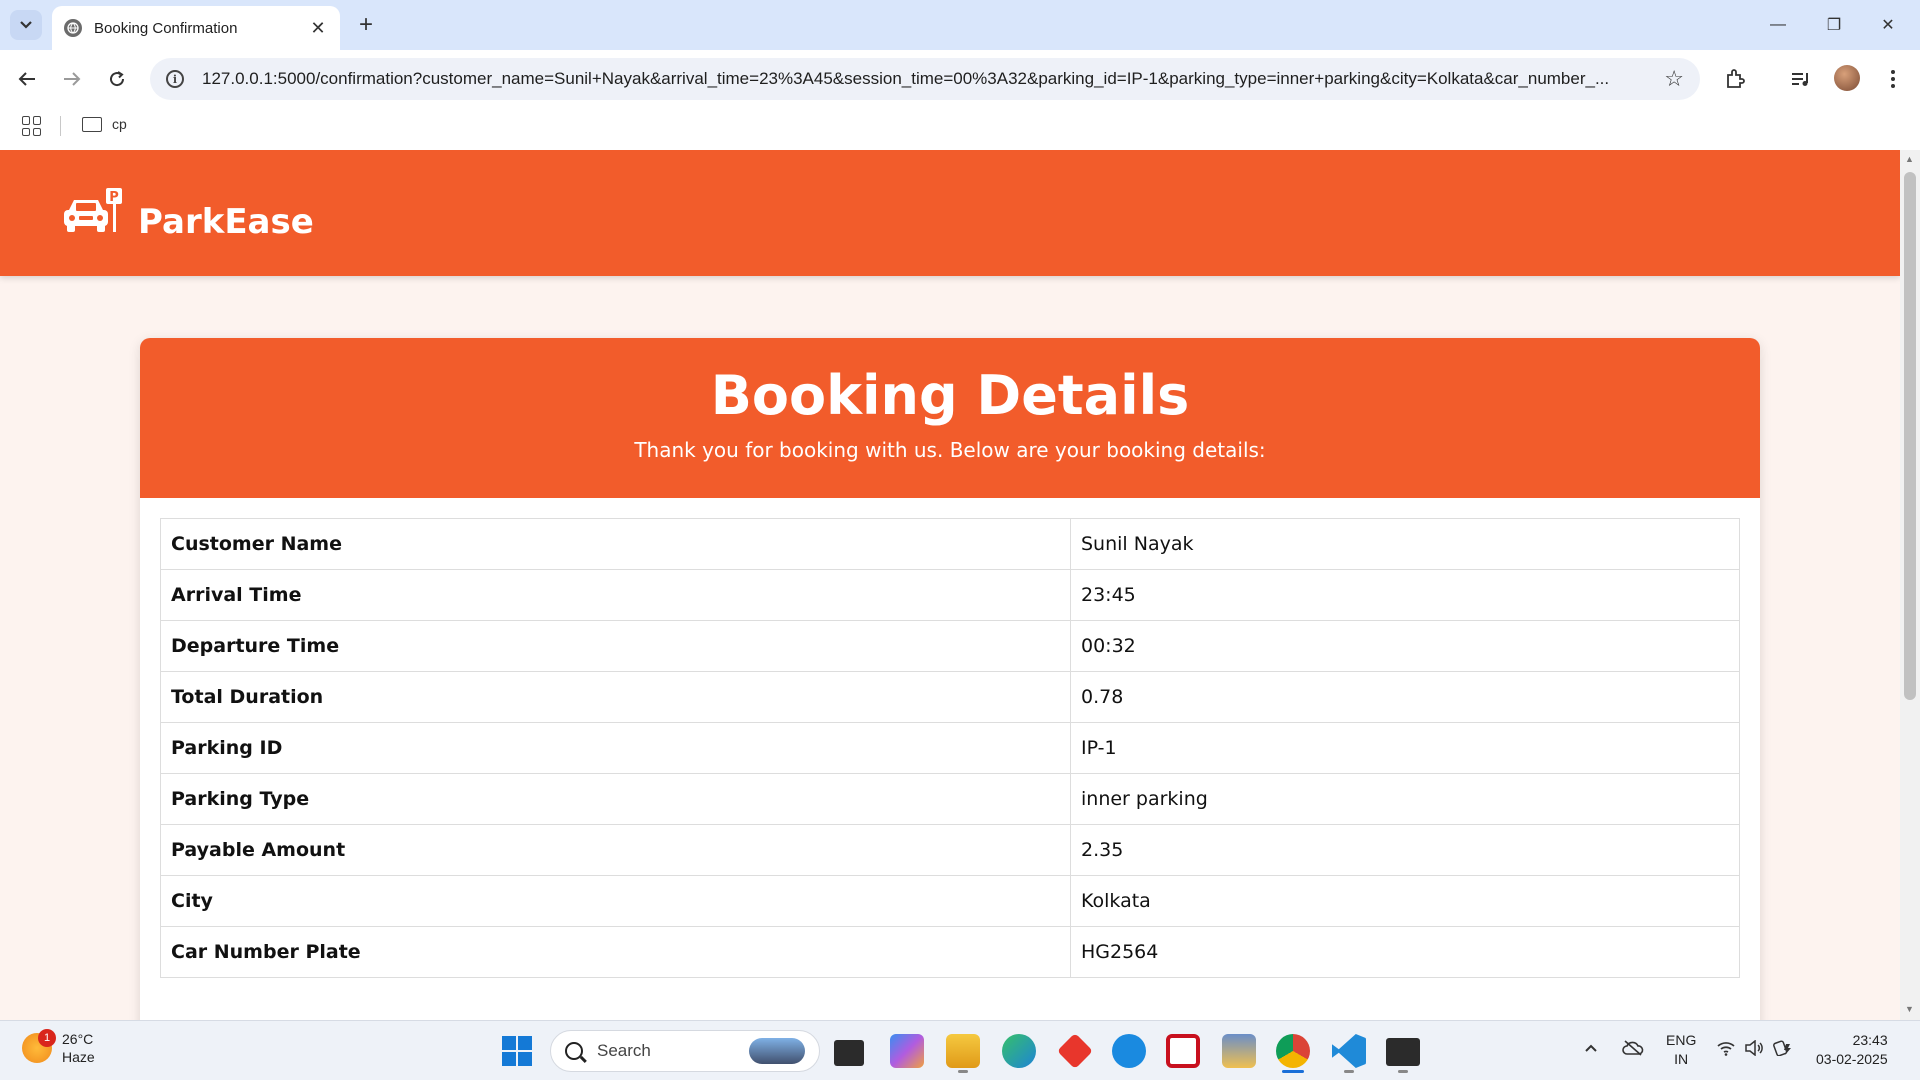  What do you see at coordinates (1726, 1050) in the screenshot?
I see `wifi-icon` at bounding box center [1726, 1050].